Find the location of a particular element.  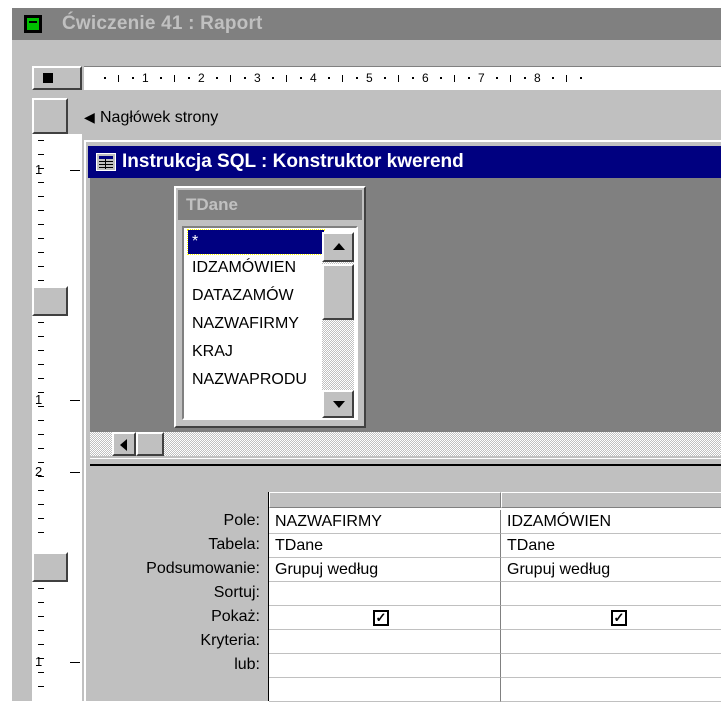

report-title-bar: Ćwiczenie 41 : Raport is located at coordinates (366, 24).